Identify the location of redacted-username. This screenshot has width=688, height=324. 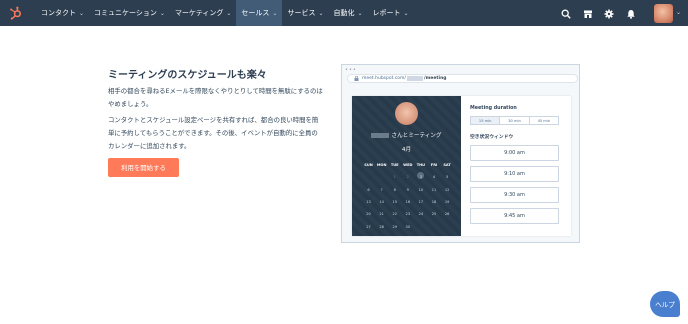
(414, 78).